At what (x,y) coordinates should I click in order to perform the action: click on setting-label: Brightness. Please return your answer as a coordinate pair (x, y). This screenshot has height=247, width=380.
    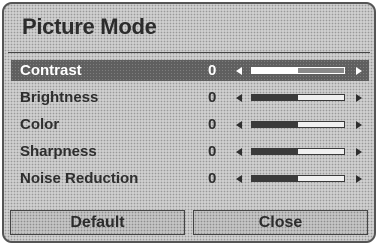
    Looking at the image, I should click on (59, 97).